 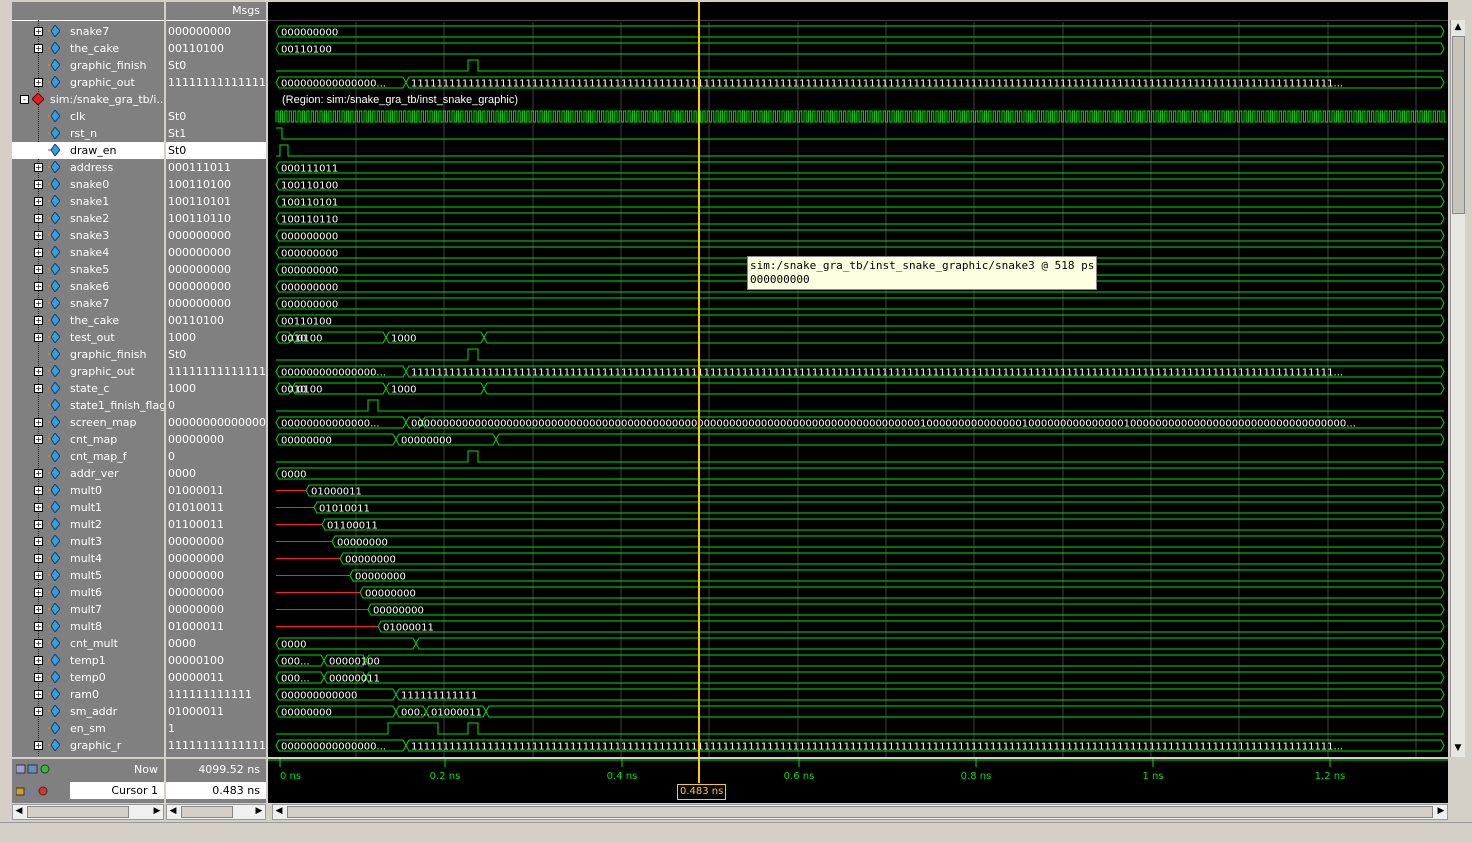 I want to click on signal-name: addr_ver, so click(x=94, y=473).